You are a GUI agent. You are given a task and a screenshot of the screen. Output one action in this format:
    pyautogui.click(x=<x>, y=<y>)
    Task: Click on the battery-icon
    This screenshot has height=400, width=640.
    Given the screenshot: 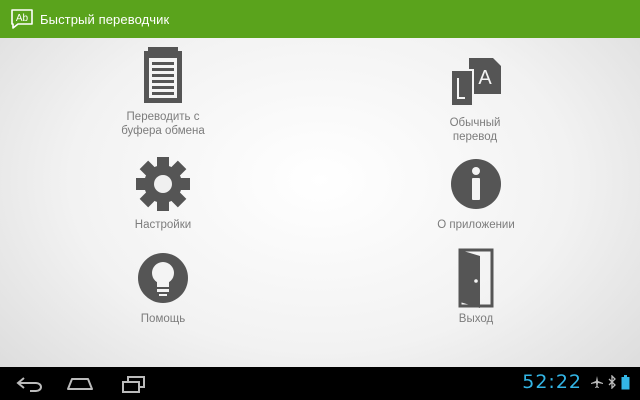 What is the action you would take?
    pyautogui.click(x=625, y=385)
    